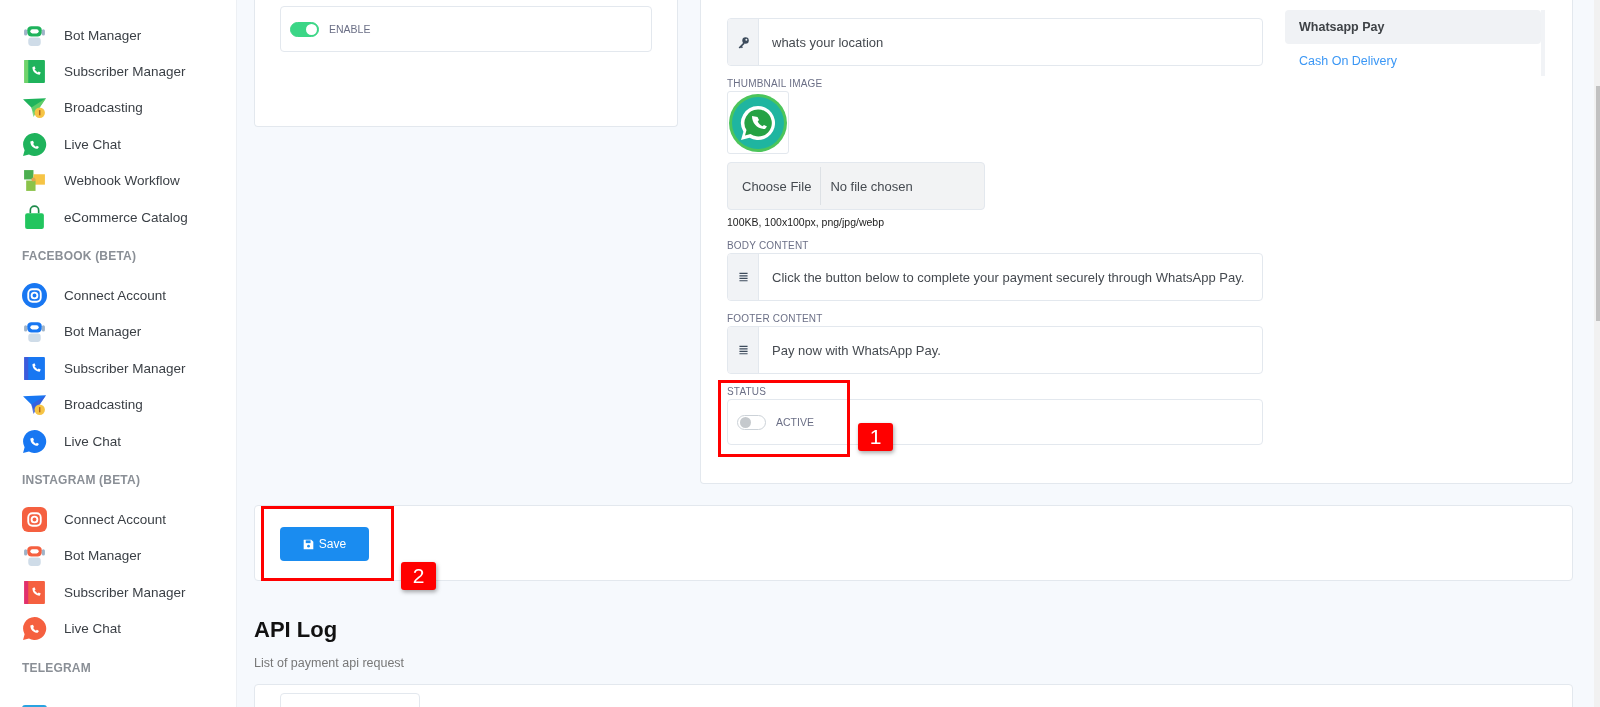 The height and width of the screenshot is (707, 1600). I want to click on file-hint: 100KB, 100x100px, png/jpg/webp, so click(806, 222).